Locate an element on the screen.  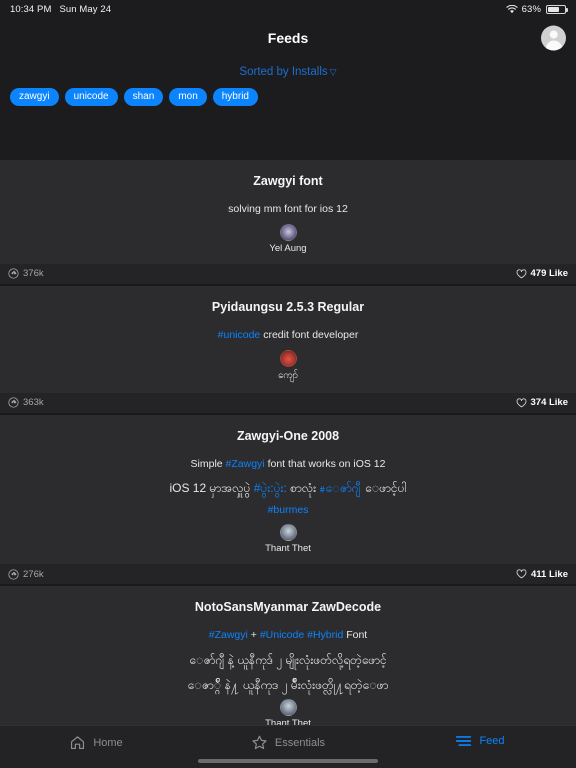
wifi-icon is located at coordinates (512, 9).